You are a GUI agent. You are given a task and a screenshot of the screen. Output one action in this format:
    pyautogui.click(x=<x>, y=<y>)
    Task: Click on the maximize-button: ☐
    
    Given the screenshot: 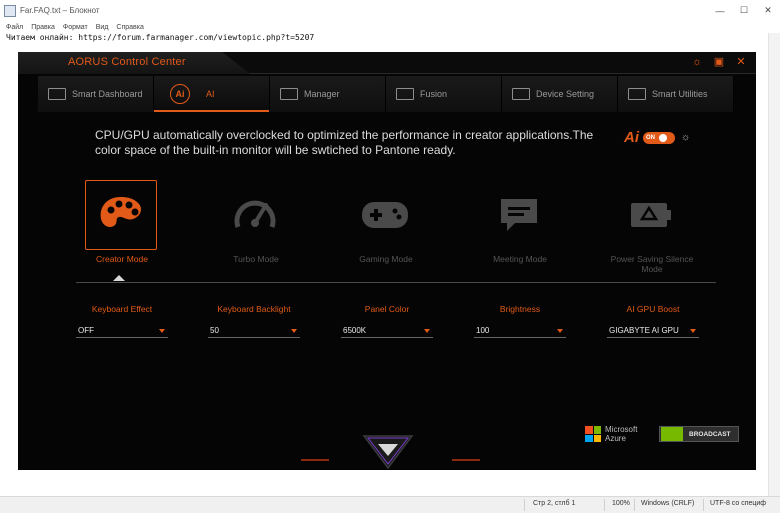 What is the action you would take?
    pyautogui.click(x=744, y=10)
    